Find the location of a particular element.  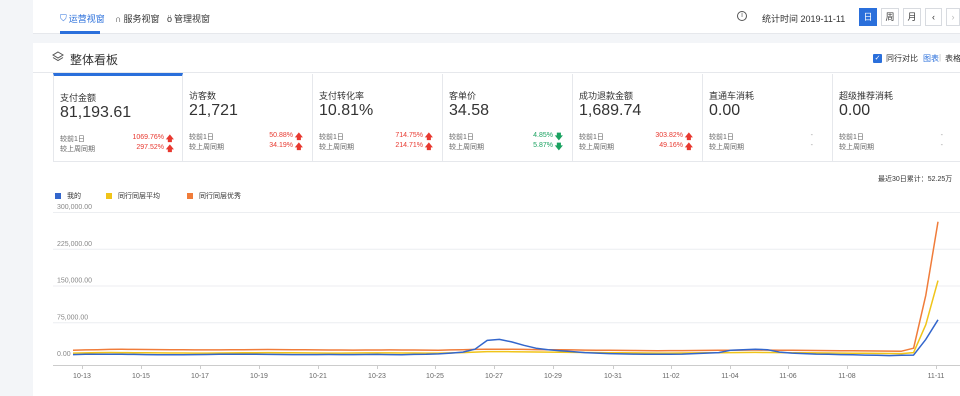

y-tick-label: 300,000.00 is located at coordinates (74, 207).